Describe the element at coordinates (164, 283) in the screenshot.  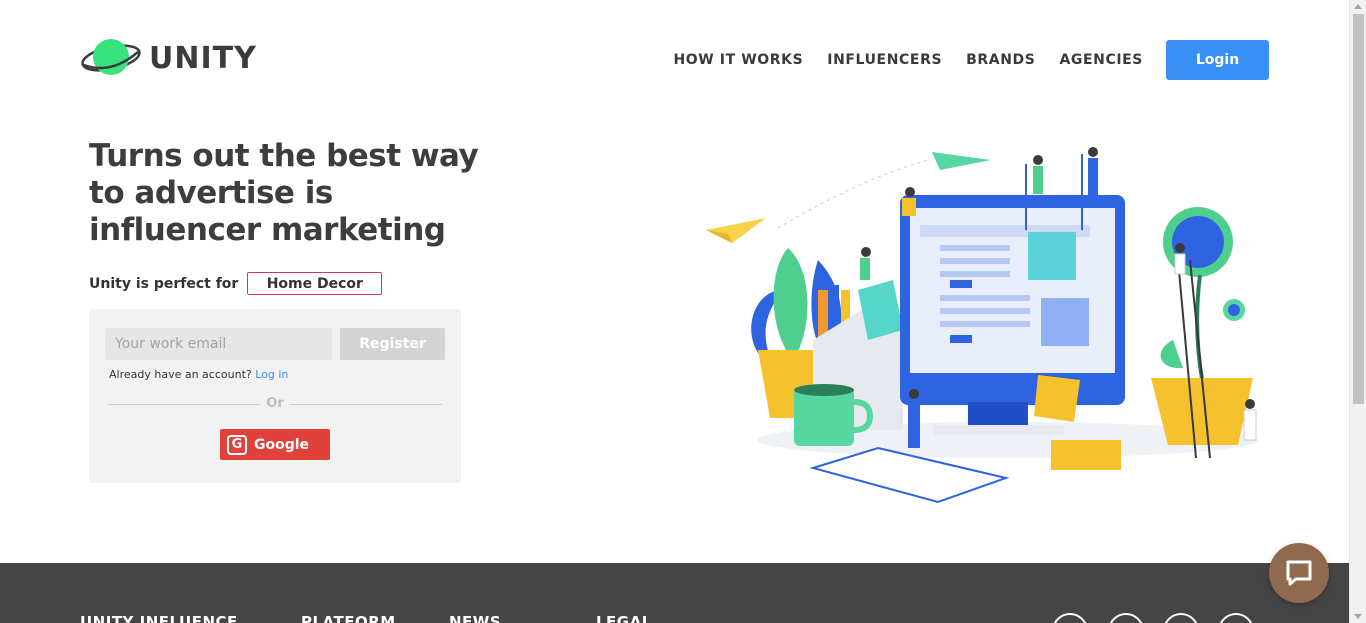
I see `perfect-for-label: Unity is perfect for` at that location.